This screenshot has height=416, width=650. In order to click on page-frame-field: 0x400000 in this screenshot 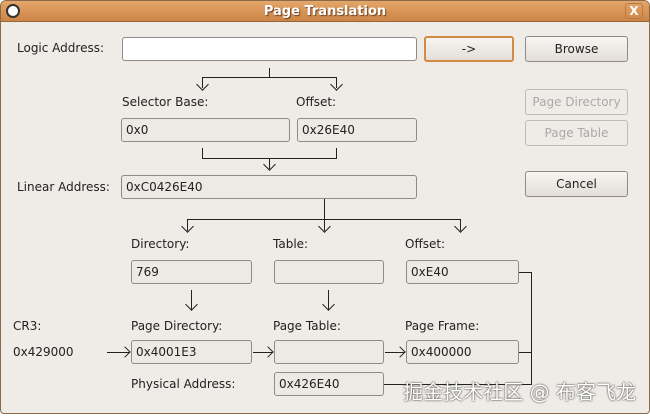, I will do `click(462, 352)`.